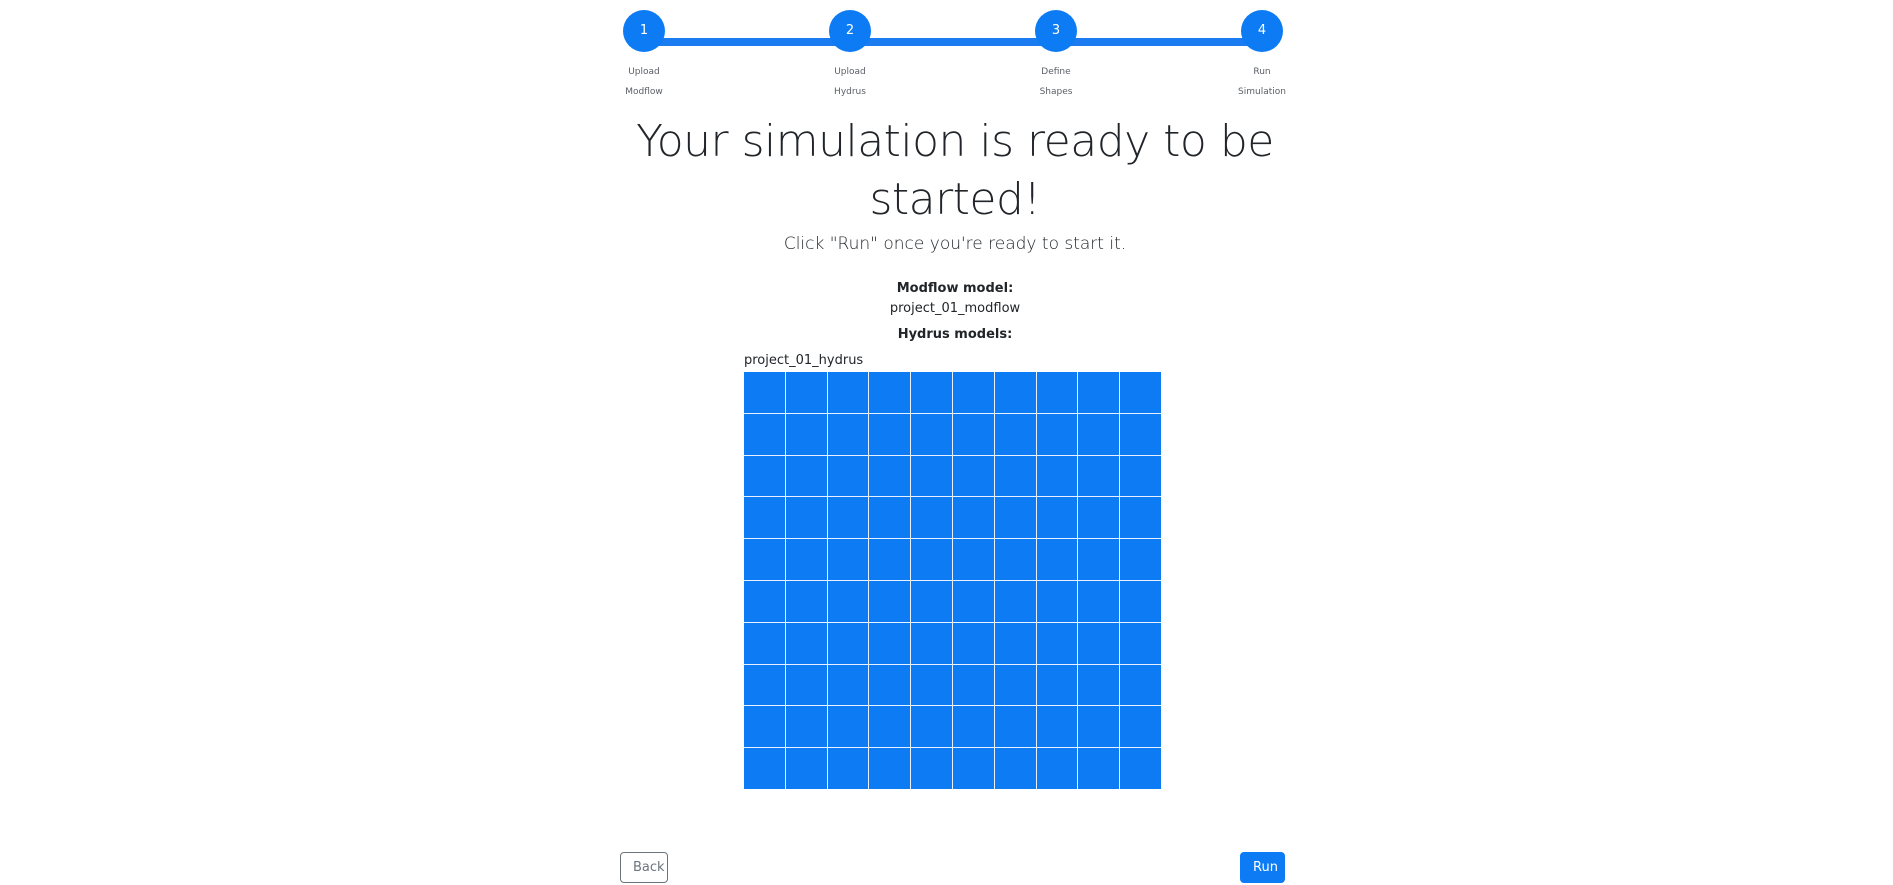  What do you see at coordinates (1056, 31) in the screenshot?
I see `step-circle: 3` at bounding box center [1056, 31].